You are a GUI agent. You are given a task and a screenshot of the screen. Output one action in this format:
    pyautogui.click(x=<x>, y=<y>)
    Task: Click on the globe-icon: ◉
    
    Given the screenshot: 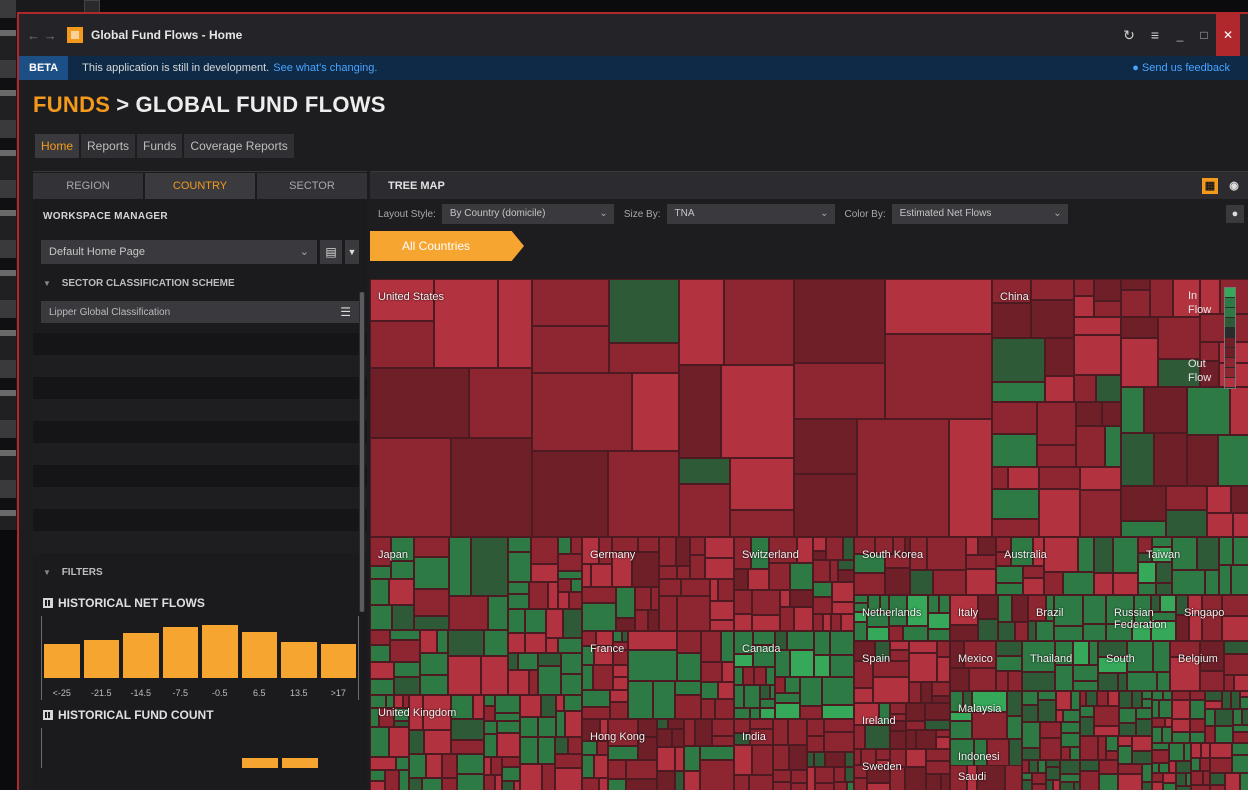 What is the action you would take?
    pyautogui.click(x=1234, y=186)
    